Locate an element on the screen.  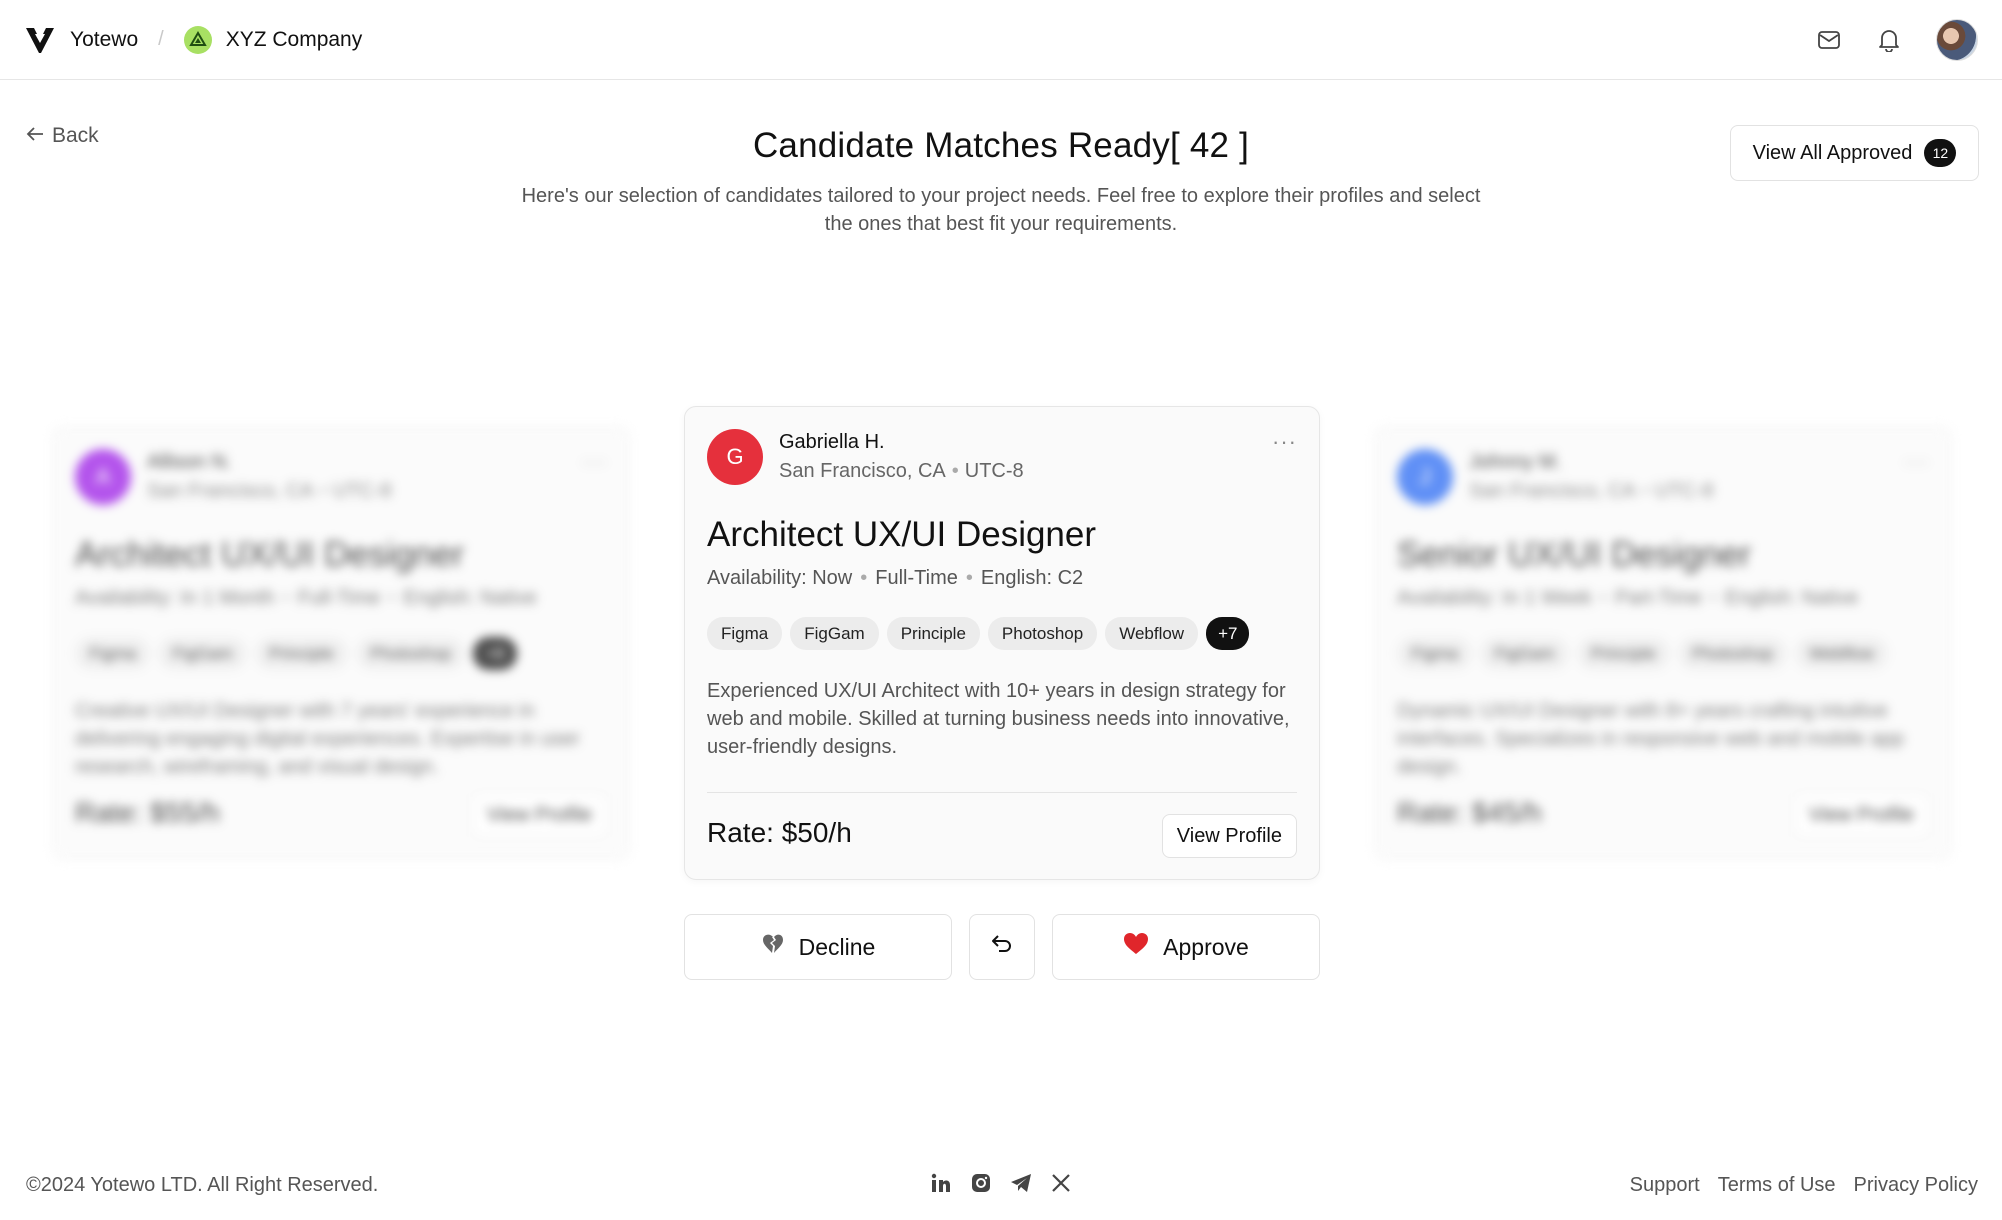
heart-icon is located at coordinates (1136, 947).